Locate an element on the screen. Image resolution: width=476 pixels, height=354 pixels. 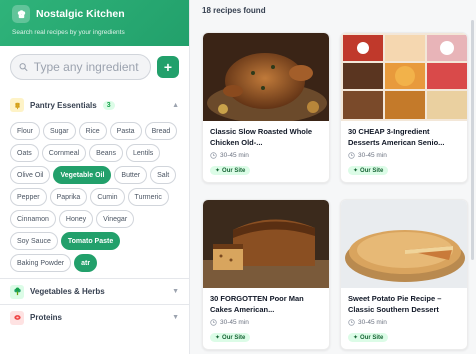
ingredient-chip: Paprika is located at coordinates (68, 197).